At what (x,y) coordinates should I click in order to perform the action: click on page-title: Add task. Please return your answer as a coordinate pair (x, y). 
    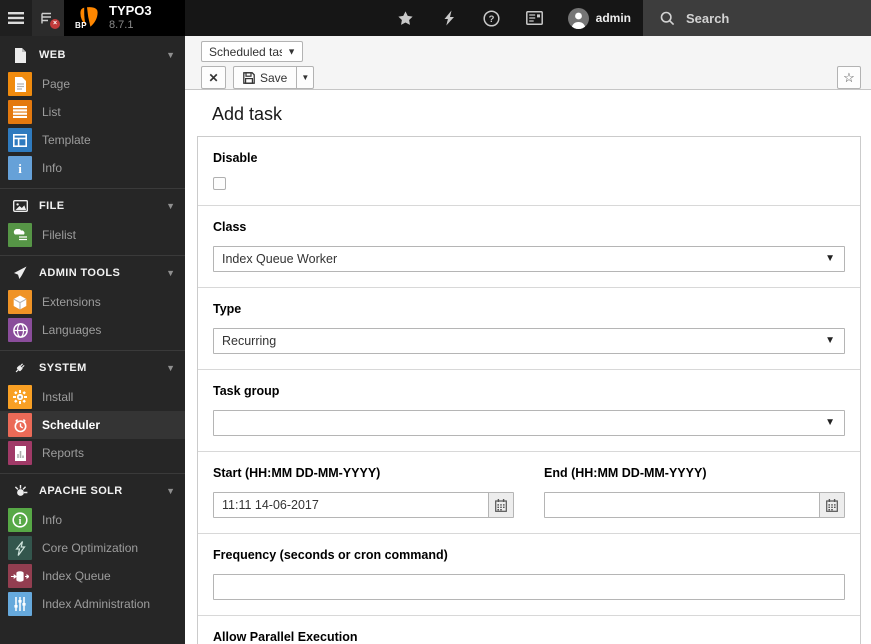
    Looking at the image, I should click on (247, 114).